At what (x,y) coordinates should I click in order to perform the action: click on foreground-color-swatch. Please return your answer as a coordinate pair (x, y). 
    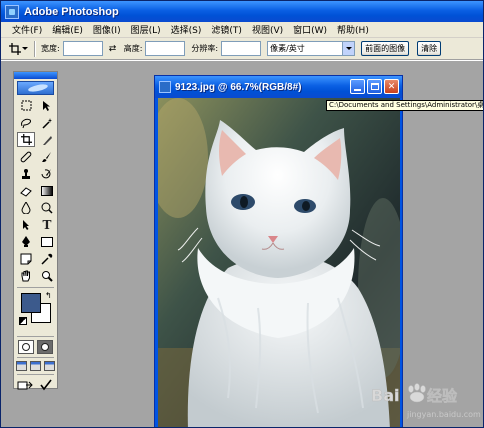
    Looking at the image, I should click on (31, 303).